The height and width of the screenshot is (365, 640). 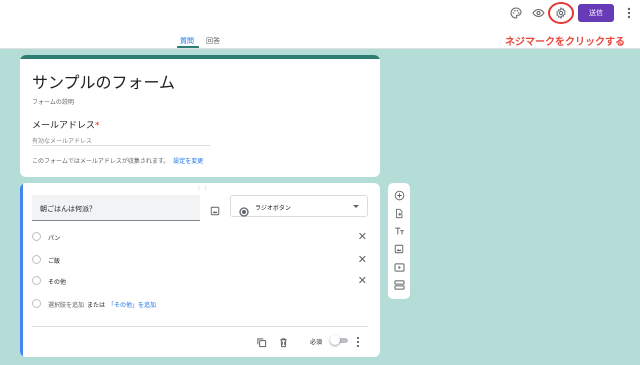 I want to click on change-settings-link: 設定を変更, so click(x=188, y=161).